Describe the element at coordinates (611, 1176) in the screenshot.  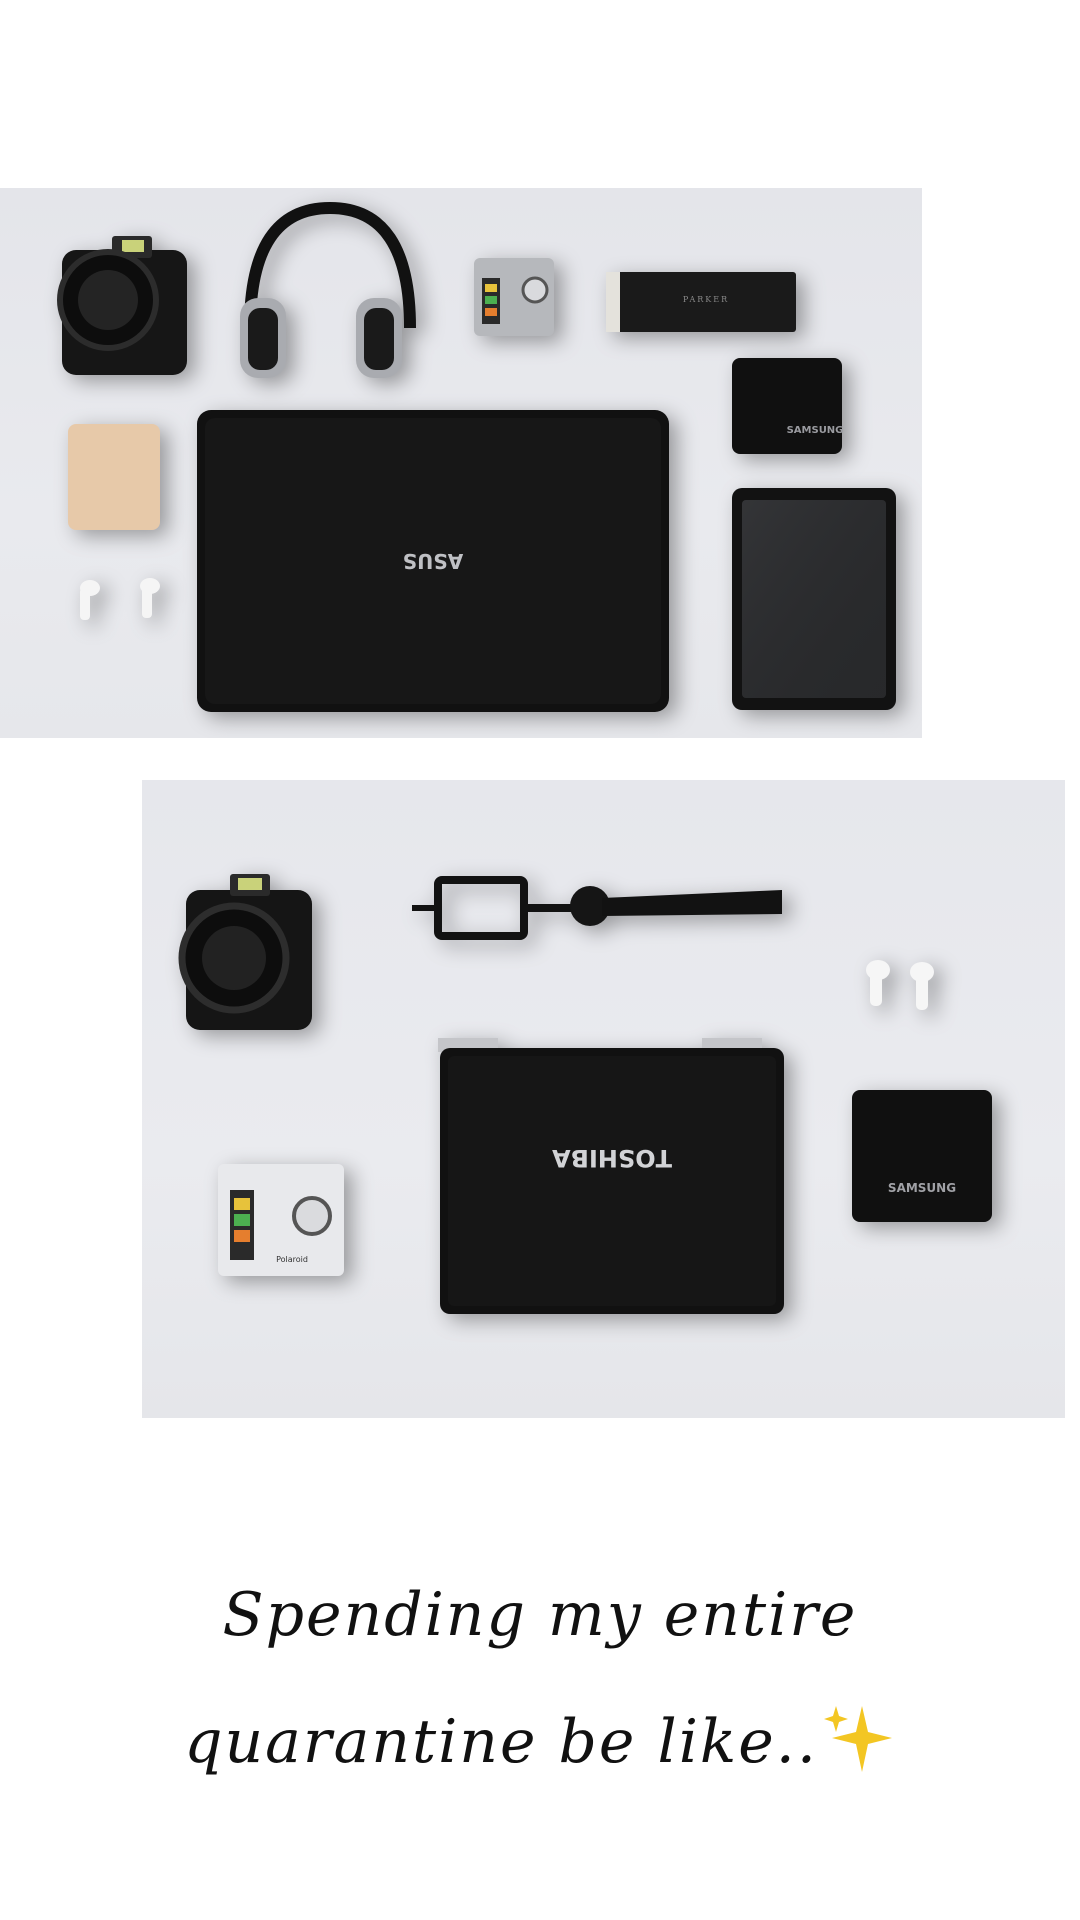
I see `laptop-bottom: TOSHIBA` at that location.